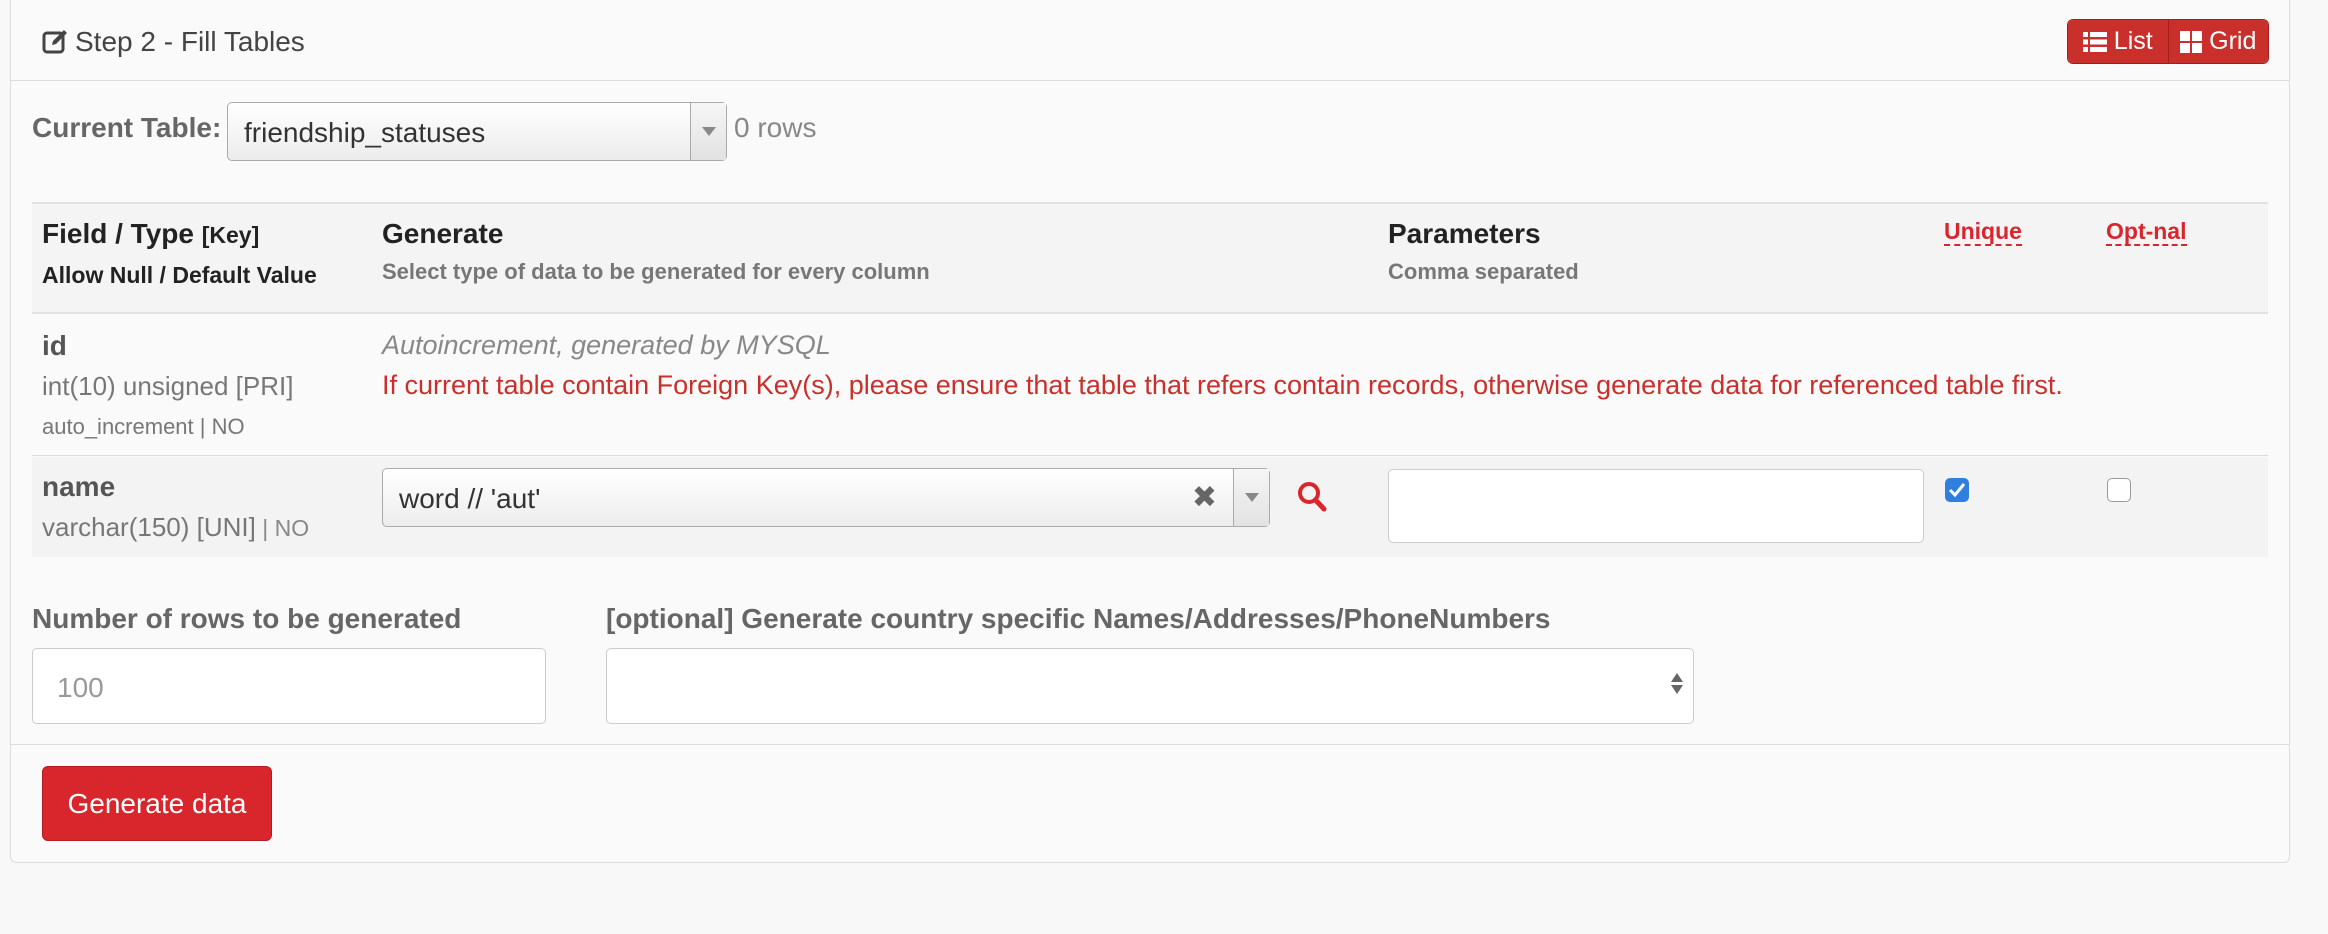  I want to click on header-parameters-sub: Comma separated, so click(1483, 271).